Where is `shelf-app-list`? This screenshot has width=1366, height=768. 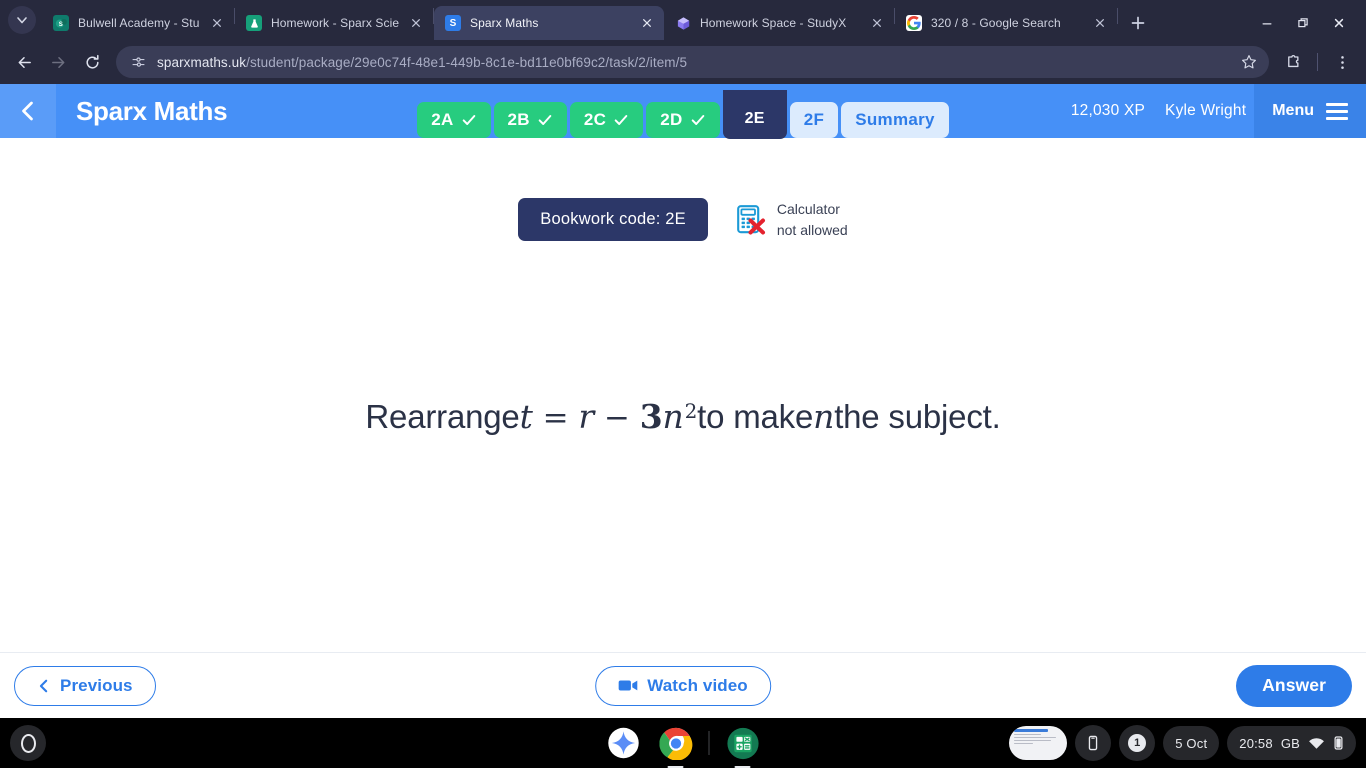
shelf-app-list is located at coordinates (683, 746).